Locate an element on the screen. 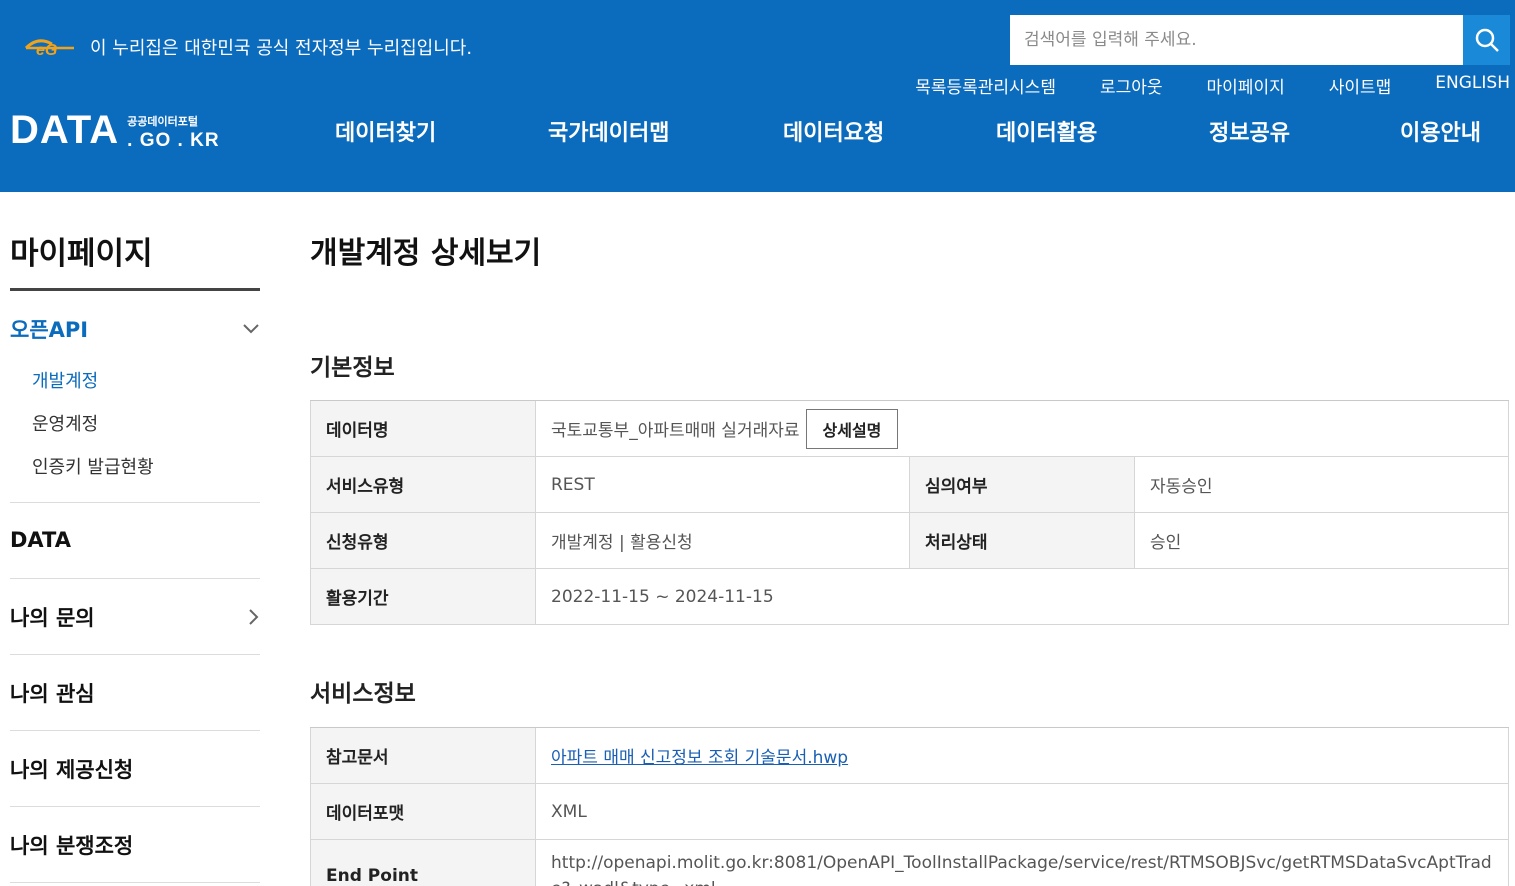 This screenshot has height=886, width=1515. section-title-service: 서비스정보 is located at coordinates (363, 694).